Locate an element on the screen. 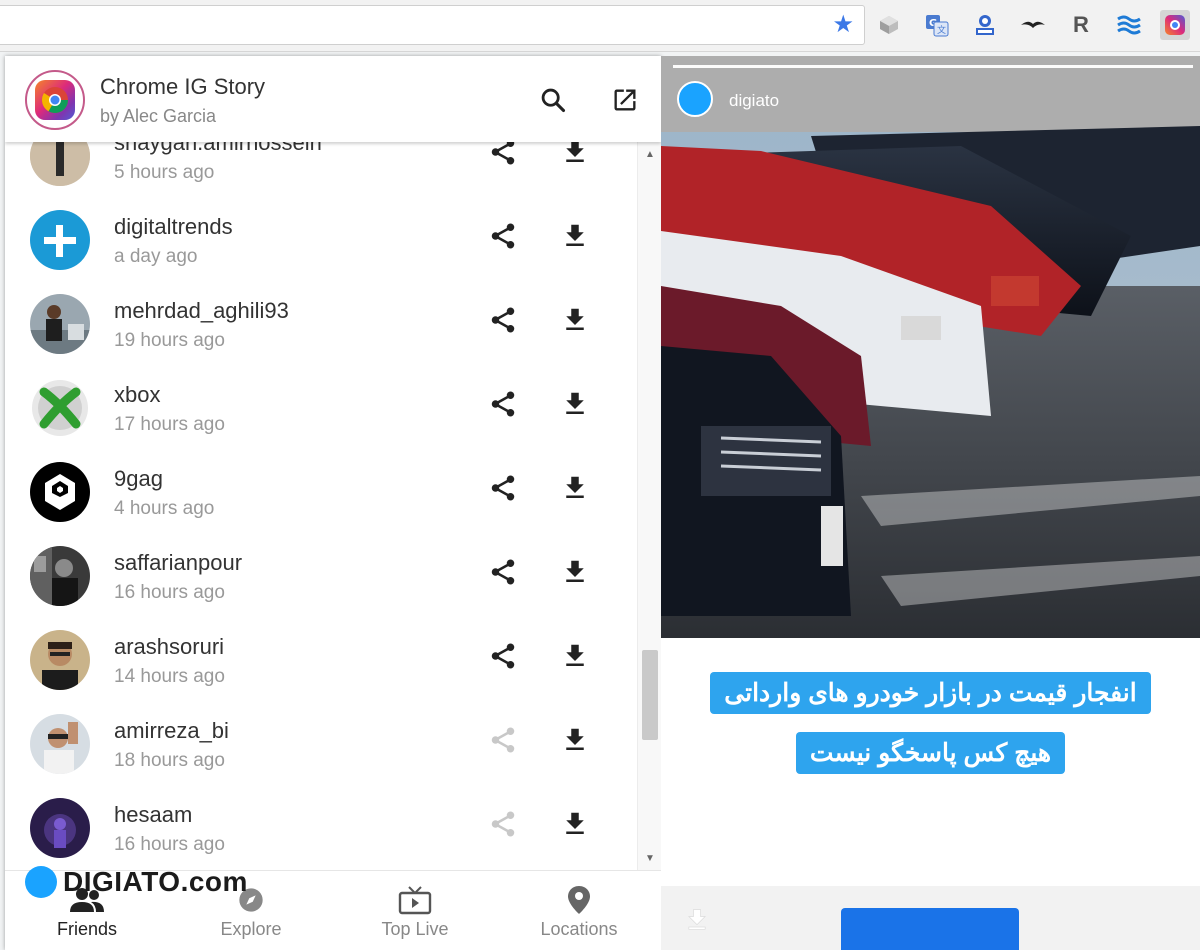 This screenshot has width=1200, height=950. watermark: DIGIATO.com is located at coordinates (136, 882).